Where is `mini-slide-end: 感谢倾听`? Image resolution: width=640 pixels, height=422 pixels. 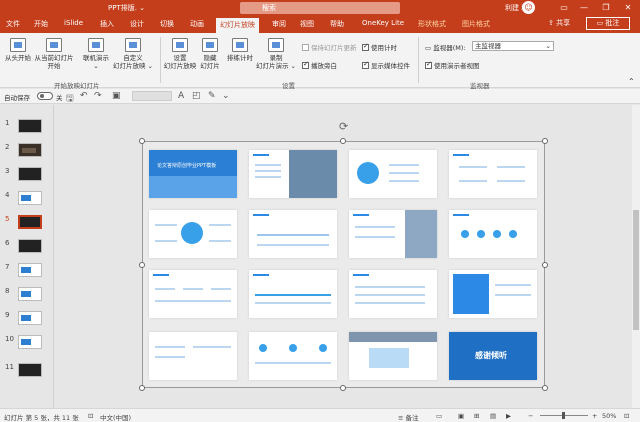
mini-slide-end: 感谢倾听 is located at coordinates (493, 356).